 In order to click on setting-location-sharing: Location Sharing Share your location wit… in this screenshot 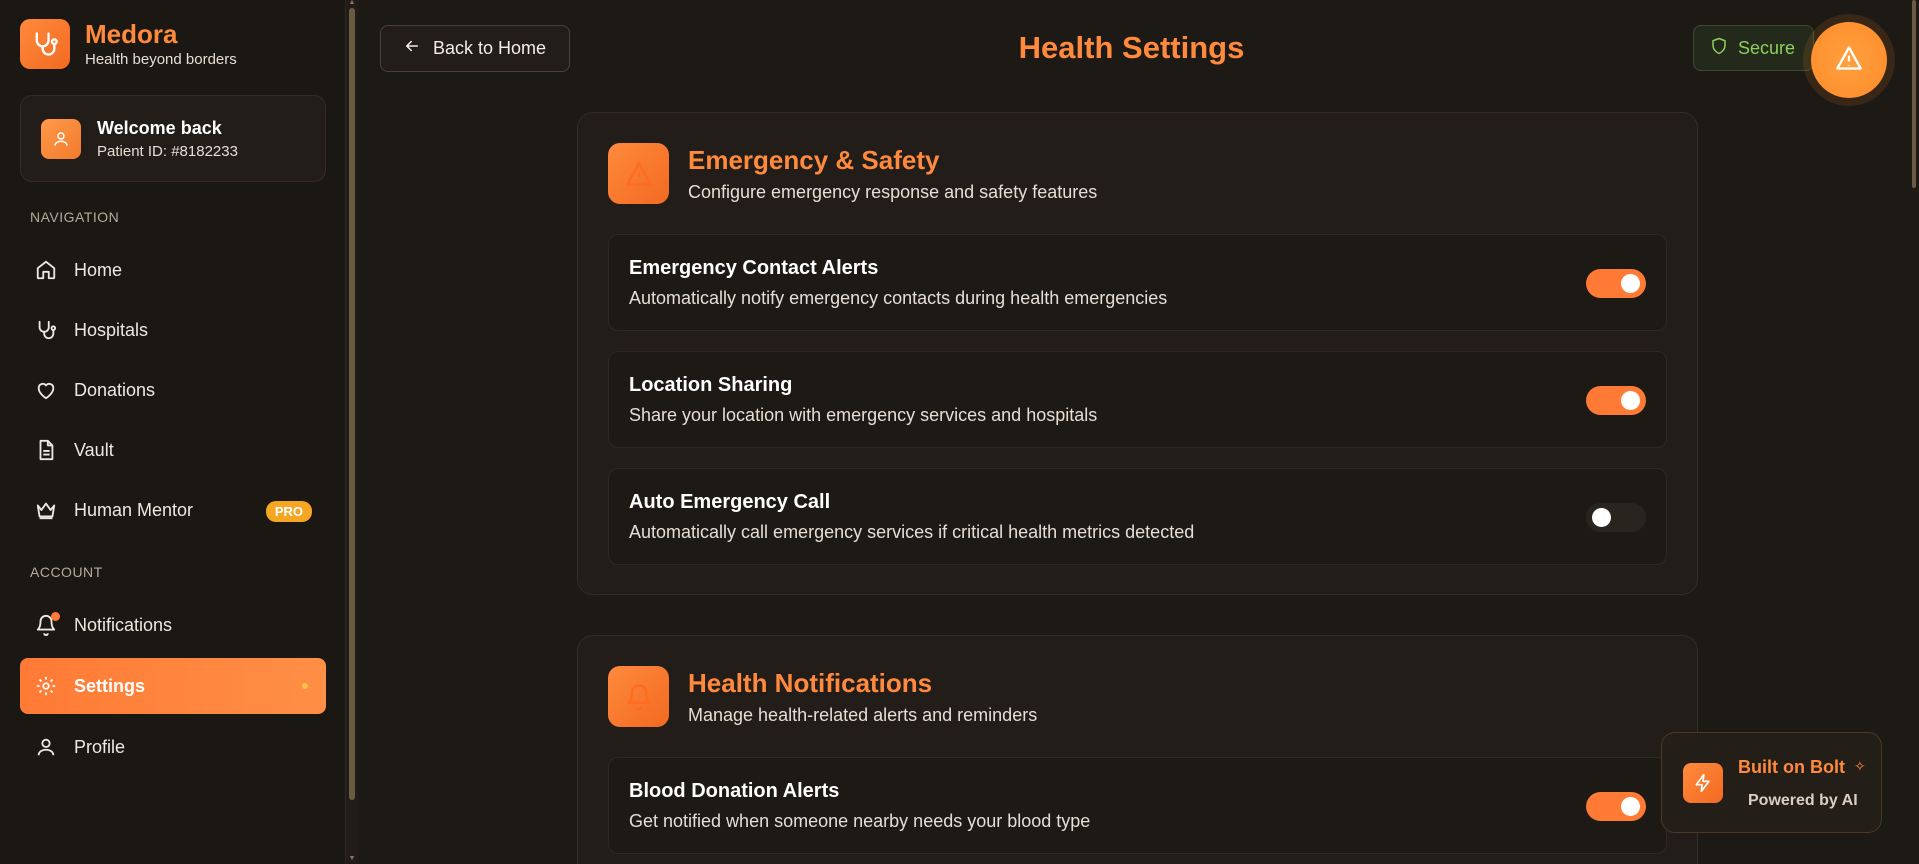, I will do `click(1137, 399)`.